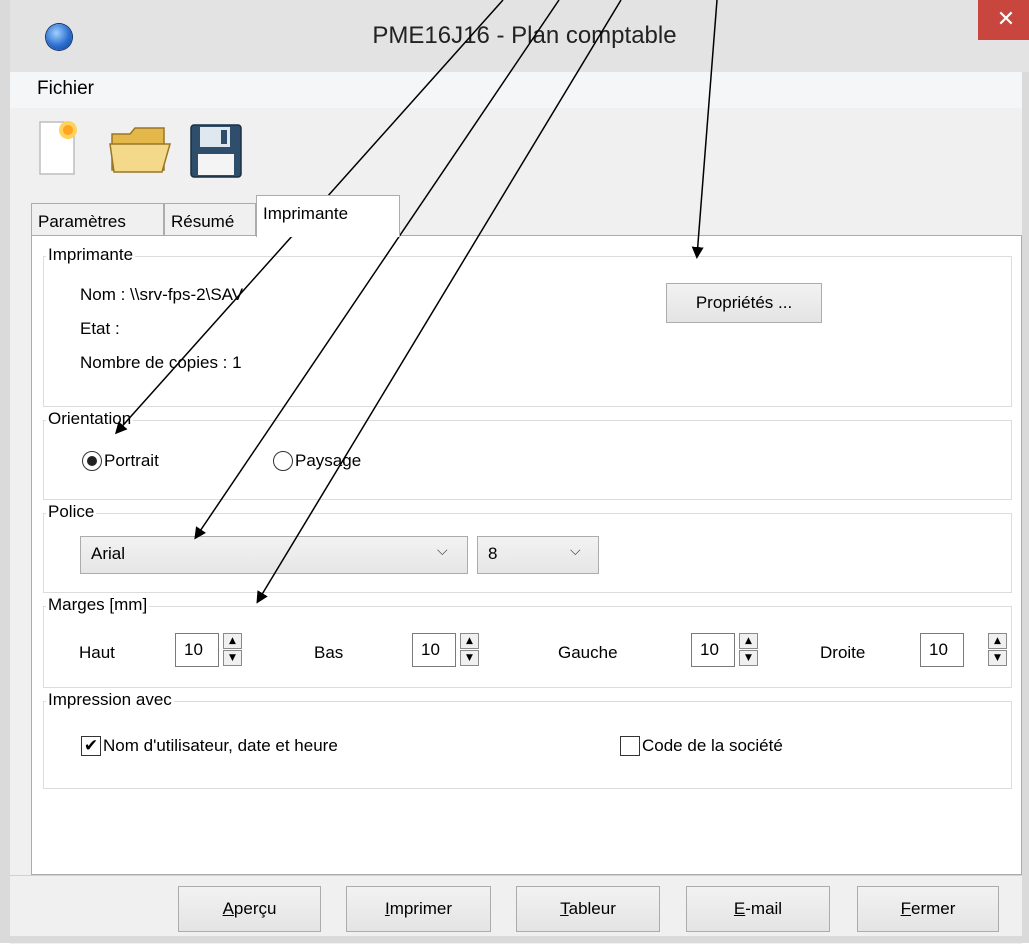 This screenshot has height=944, width=1029. I want to click on paysage-radio, so click(283, 461).